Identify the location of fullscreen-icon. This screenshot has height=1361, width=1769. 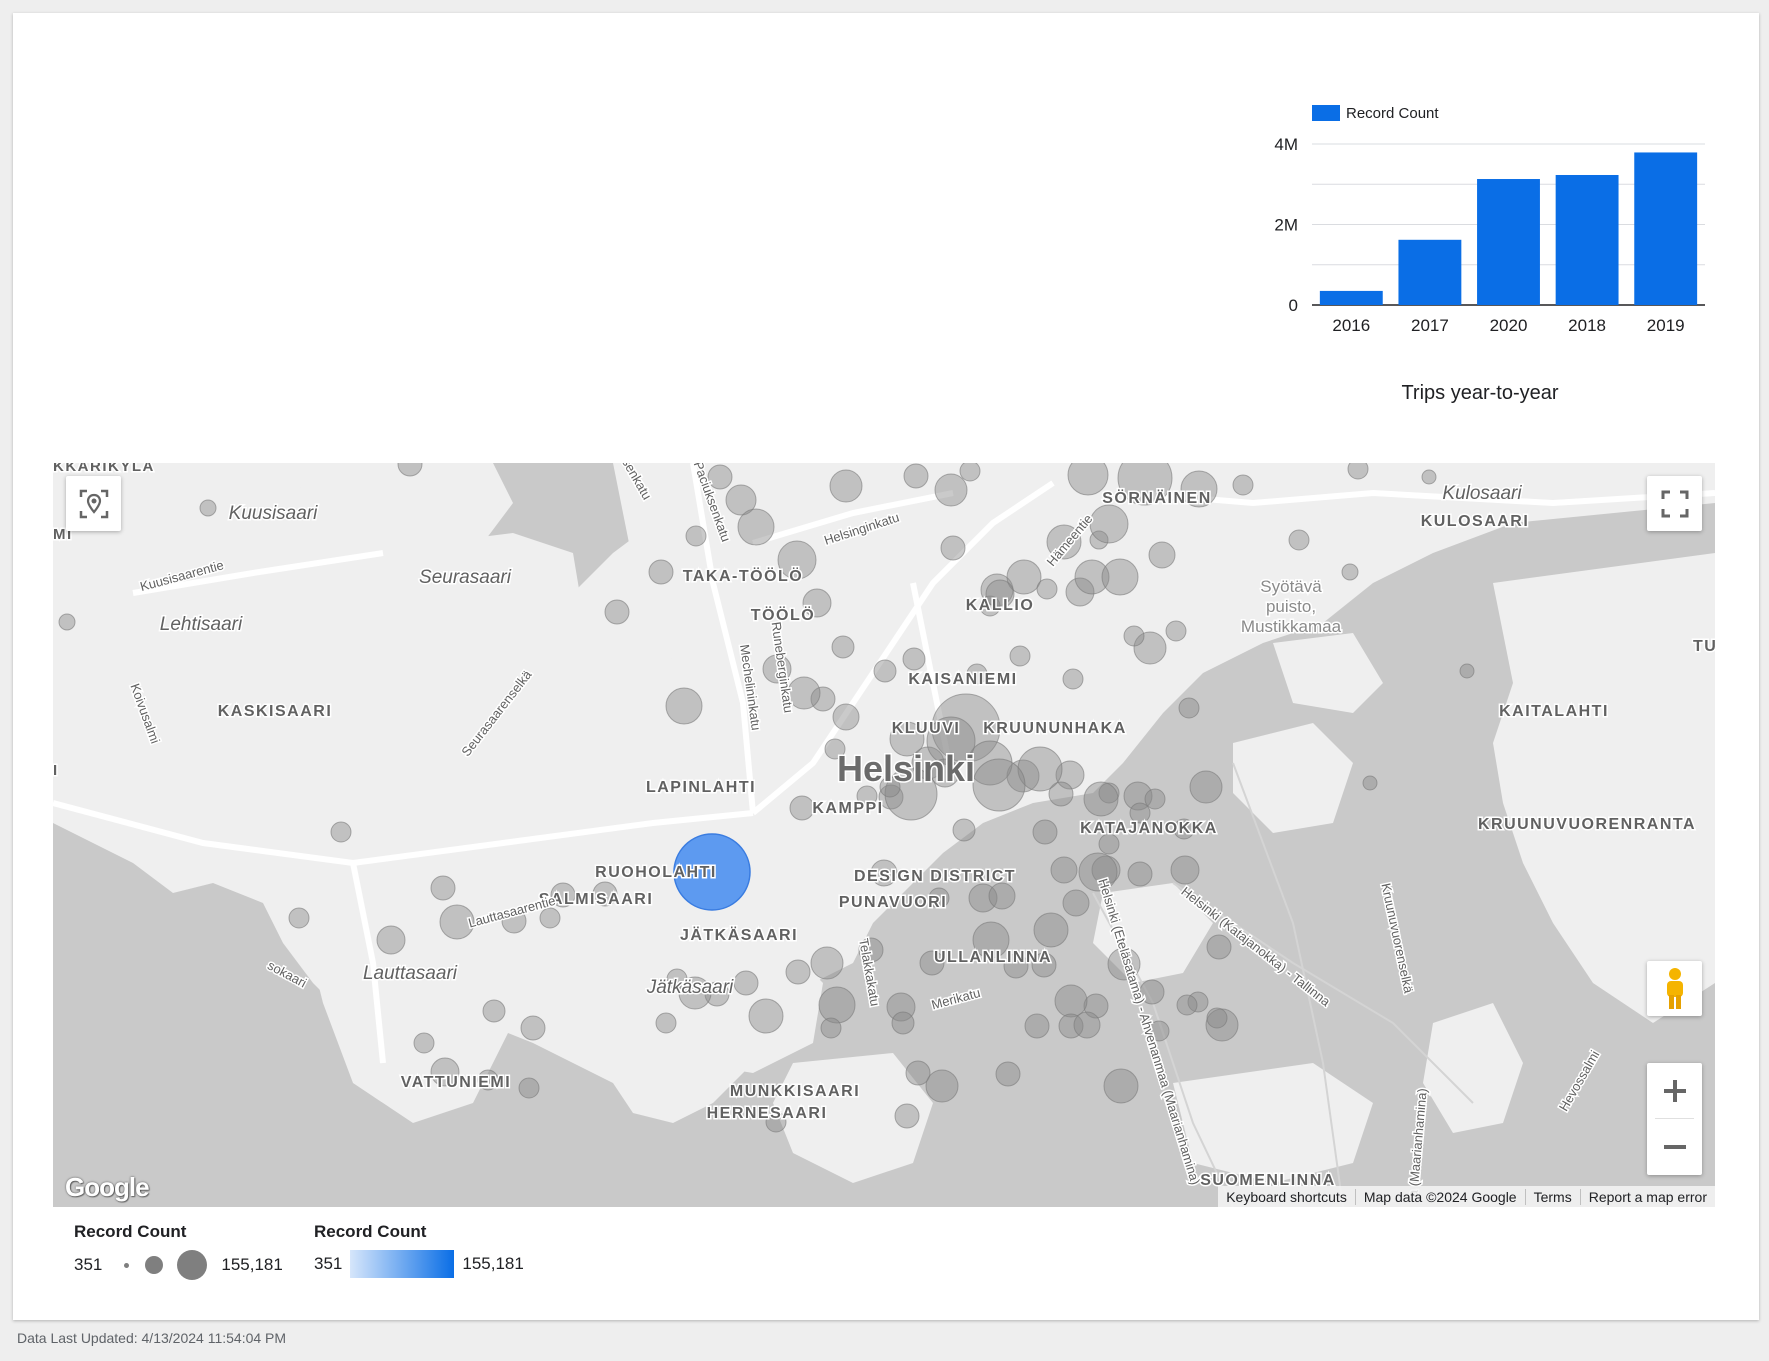
(1674, 503).